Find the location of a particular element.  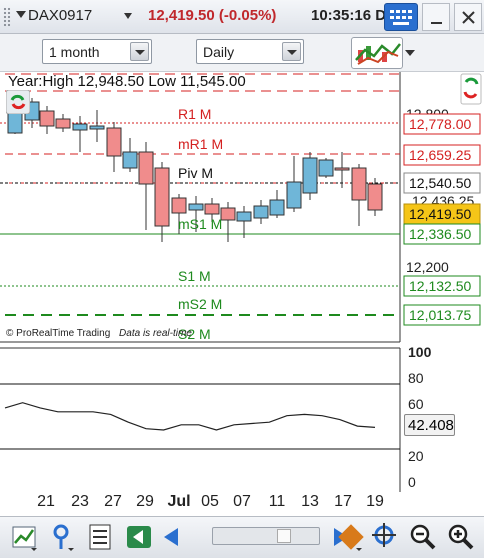

date-label: 11 is located at coordinates (277, 501).